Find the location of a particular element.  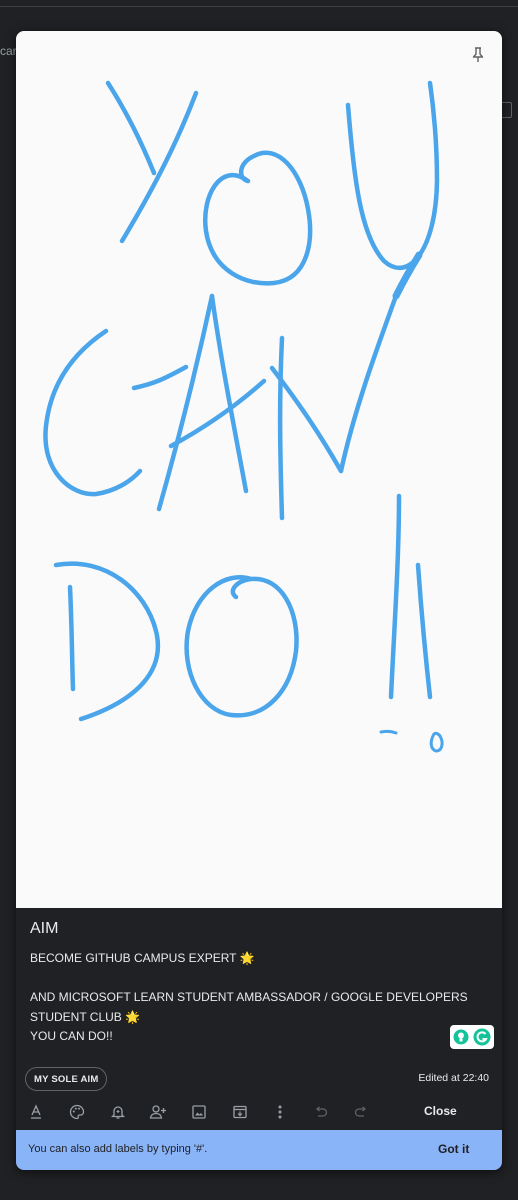

note-body-line is located at coordinates (250, 979).